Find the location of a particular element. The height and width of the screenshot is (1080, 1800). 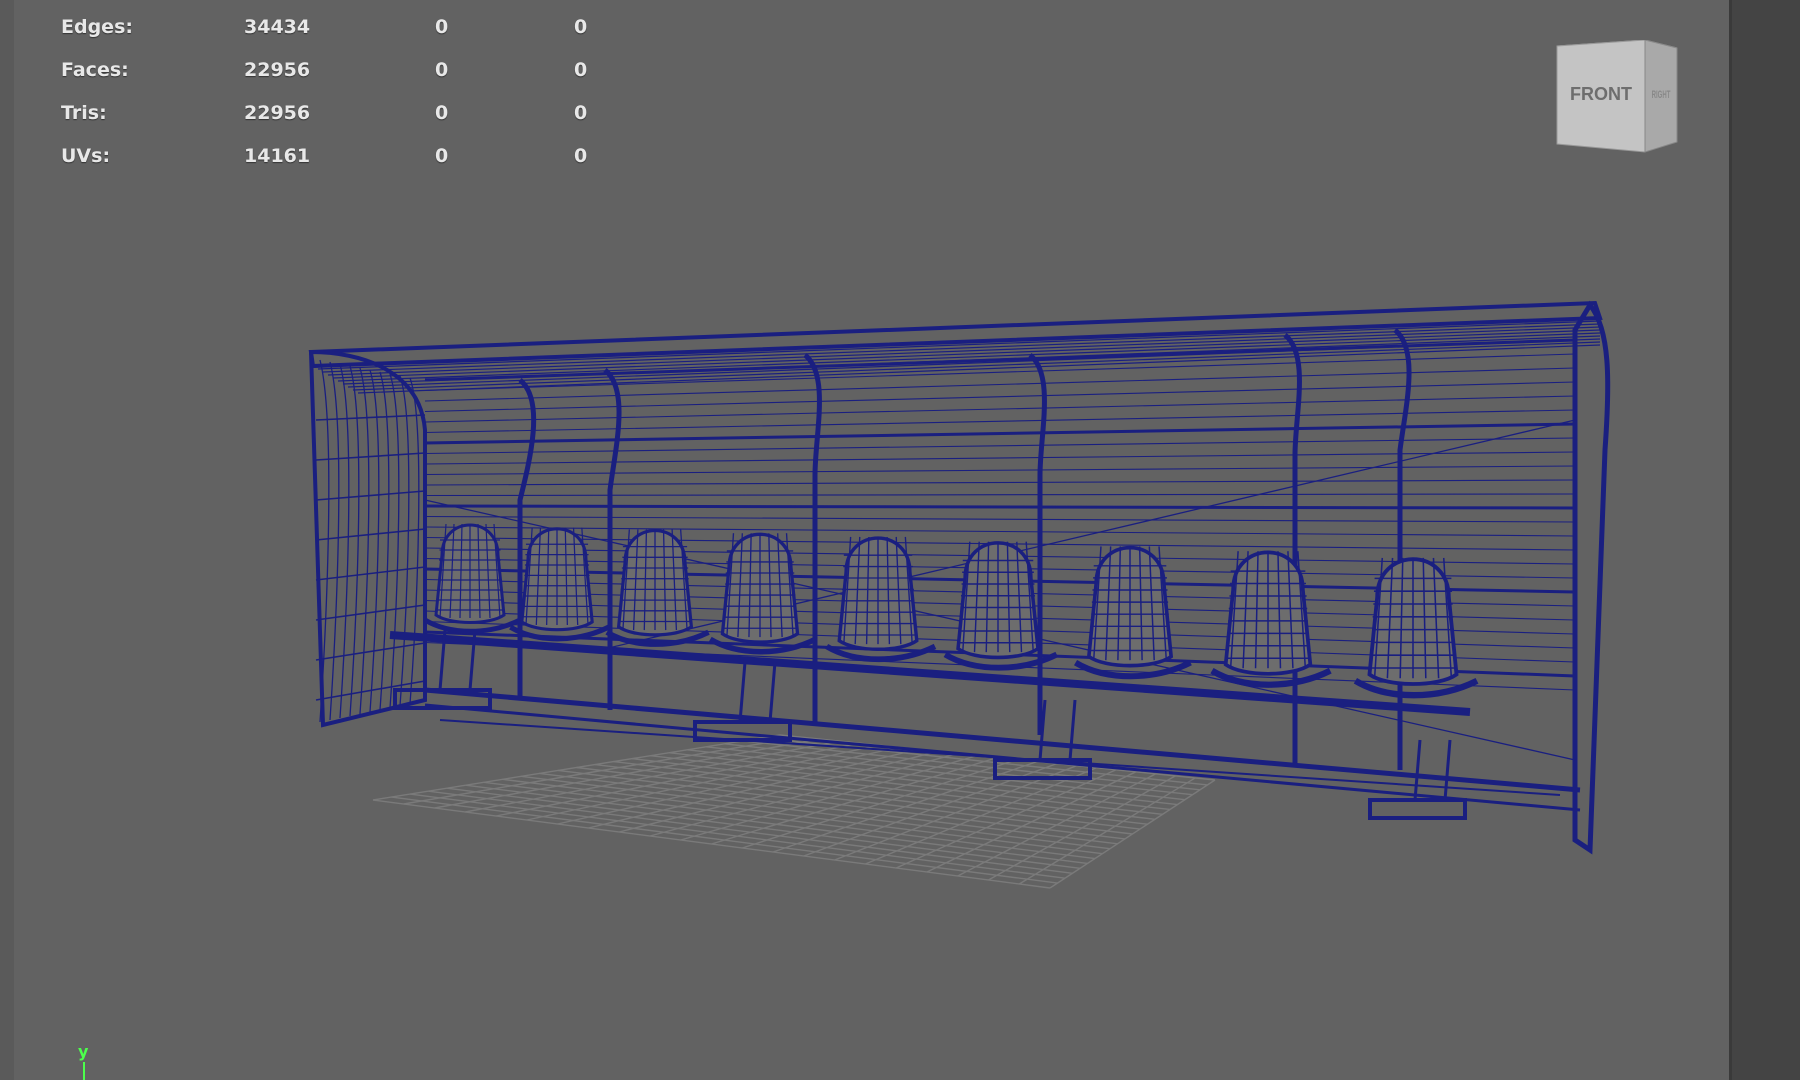

ground-grid is located at coordinates (794, 811).